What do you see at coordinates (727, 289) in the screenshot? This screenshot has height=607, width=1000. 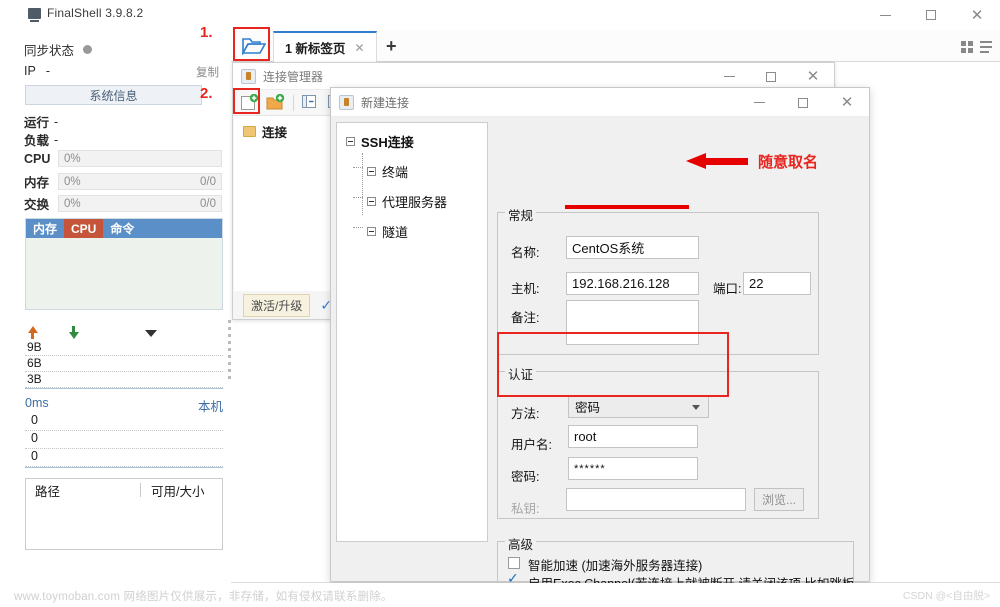 I see `port-label: 端口:` at bounding box center [727, 289].